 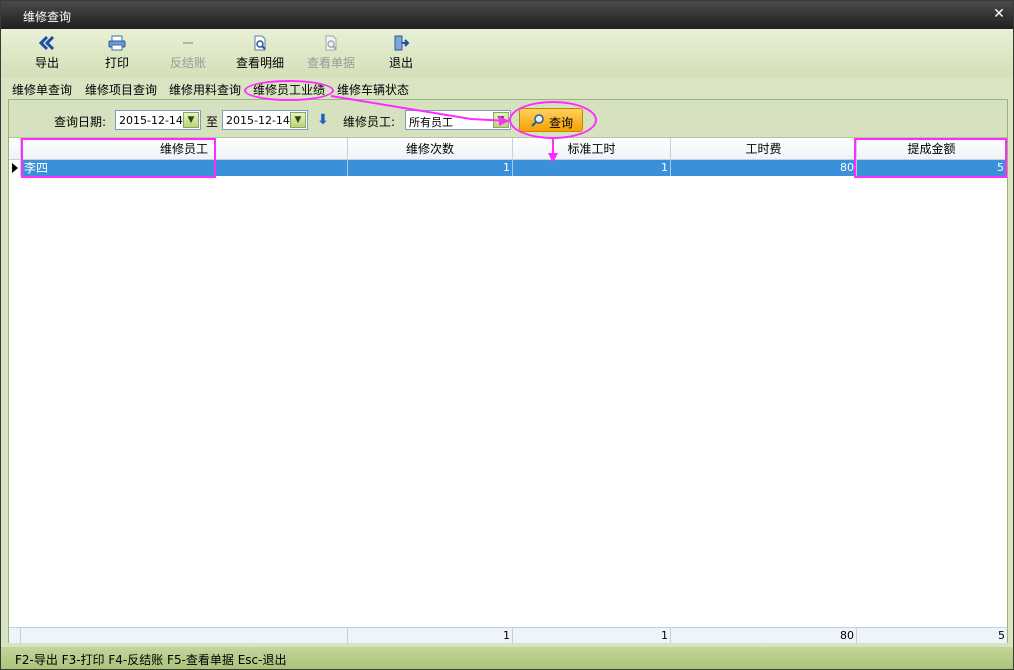 I want to click on printer-icon, so click(x=117, y=43).